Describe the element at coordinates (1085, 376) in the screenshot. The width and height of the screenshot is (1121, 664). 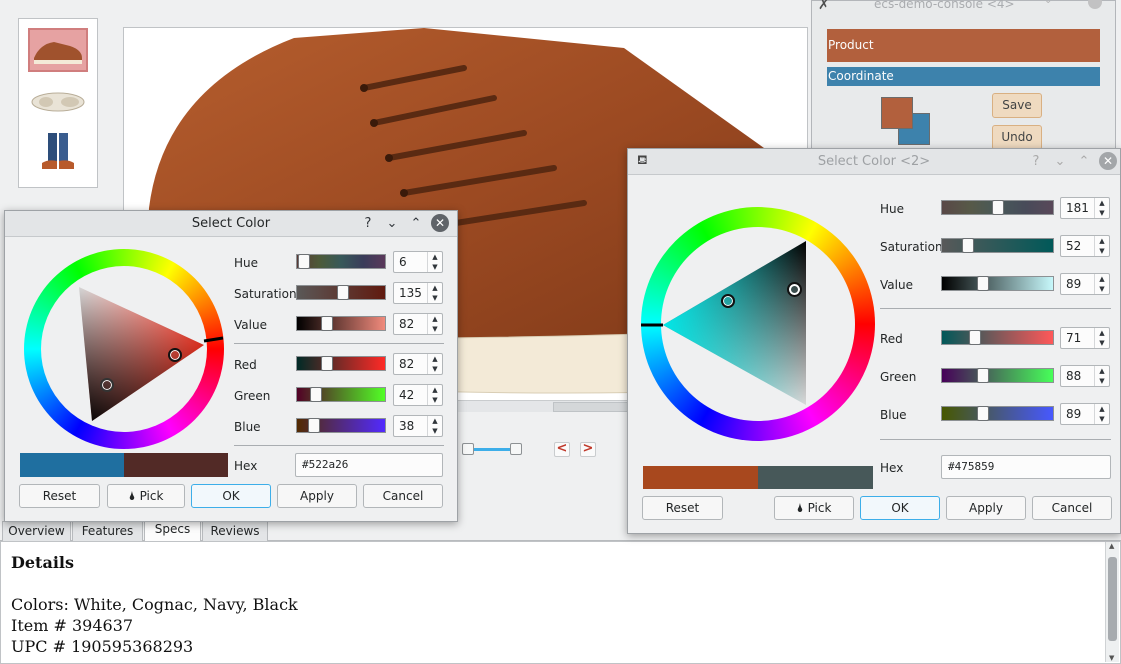
I see `green-spinbox: 88 ▲ ▼` at that location.